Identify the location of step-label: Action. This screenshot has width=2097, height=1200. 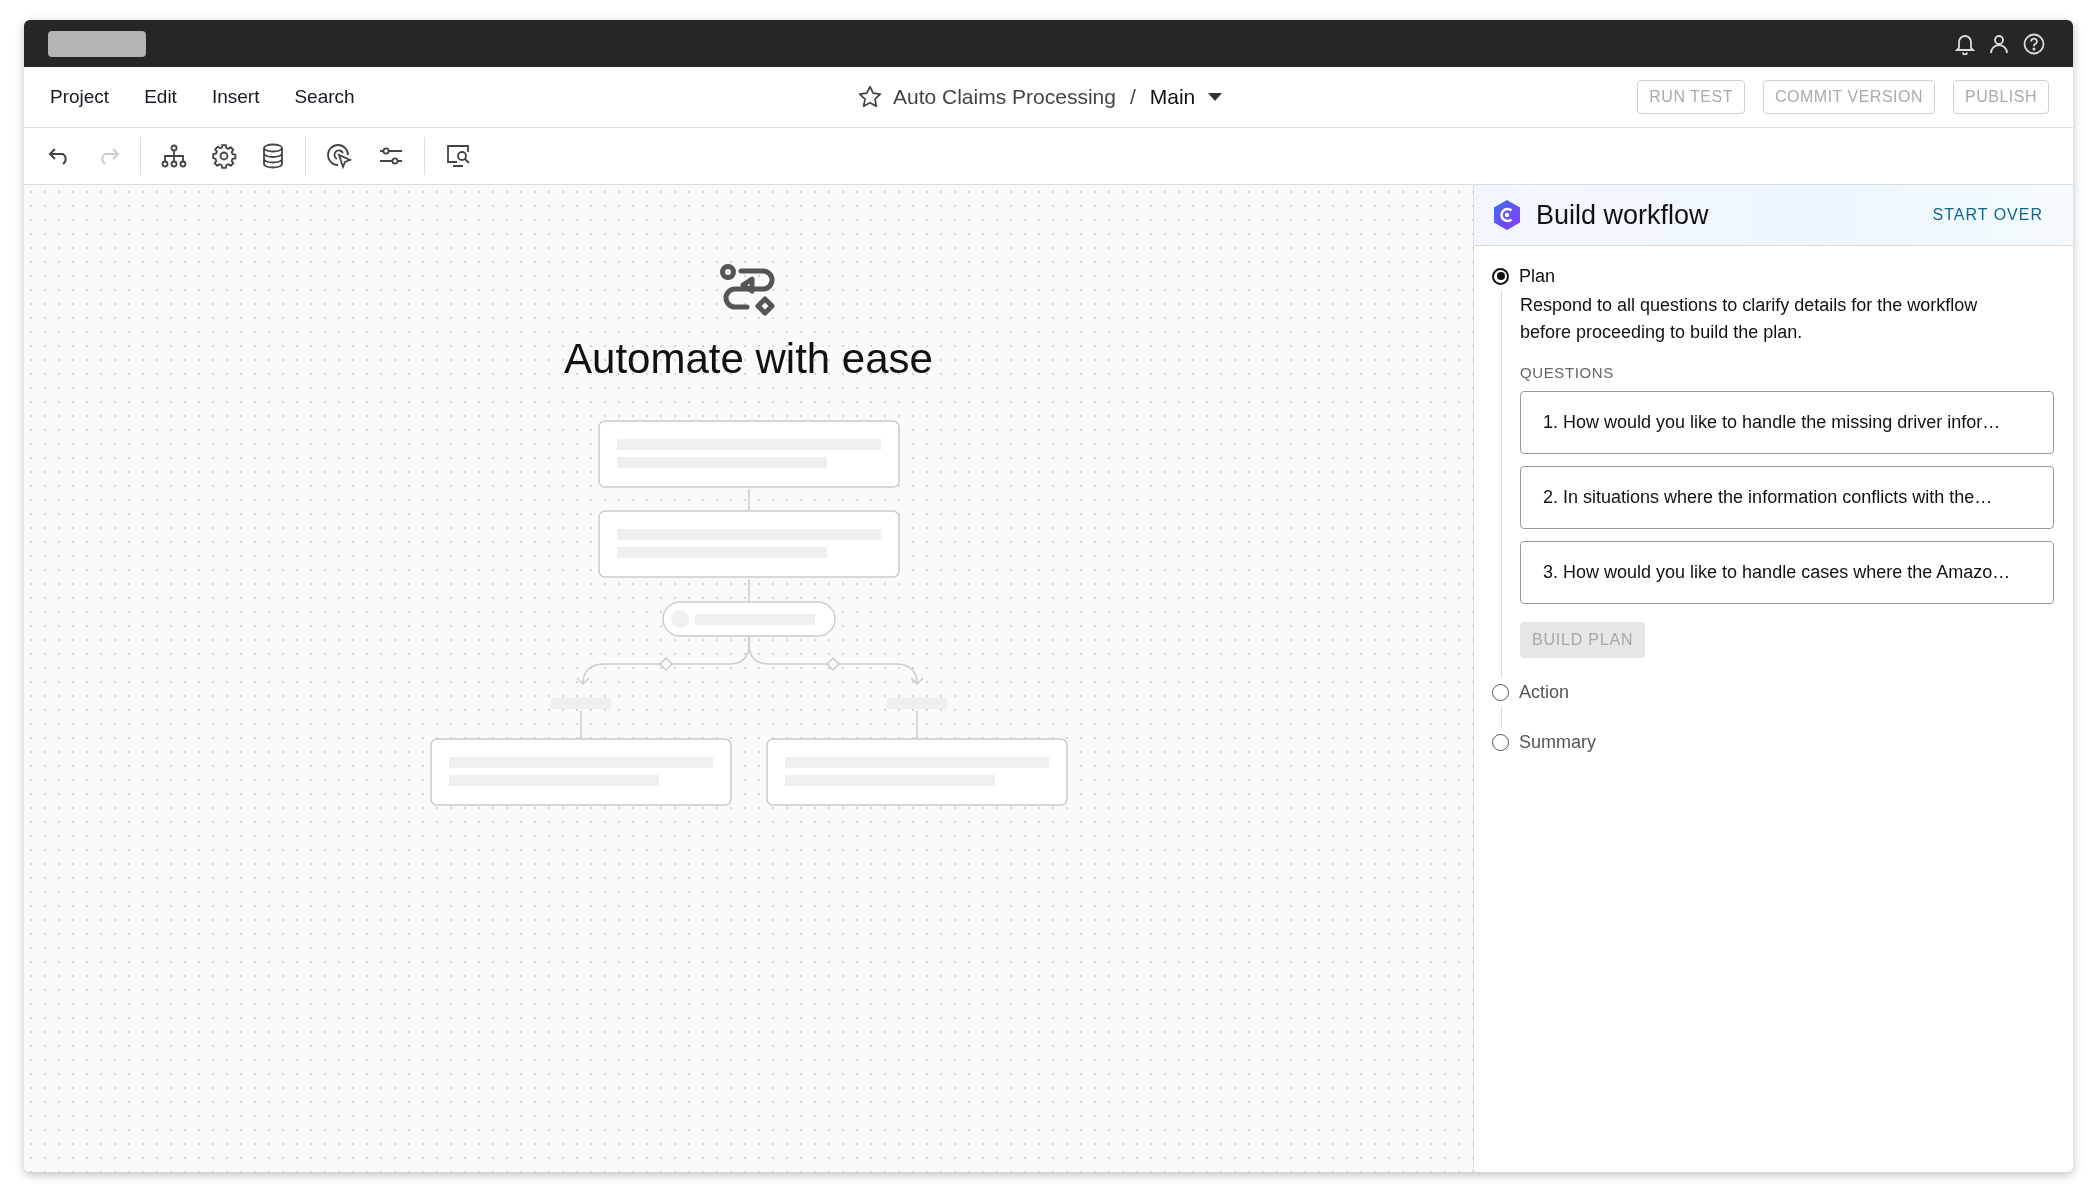
(1544, 692).